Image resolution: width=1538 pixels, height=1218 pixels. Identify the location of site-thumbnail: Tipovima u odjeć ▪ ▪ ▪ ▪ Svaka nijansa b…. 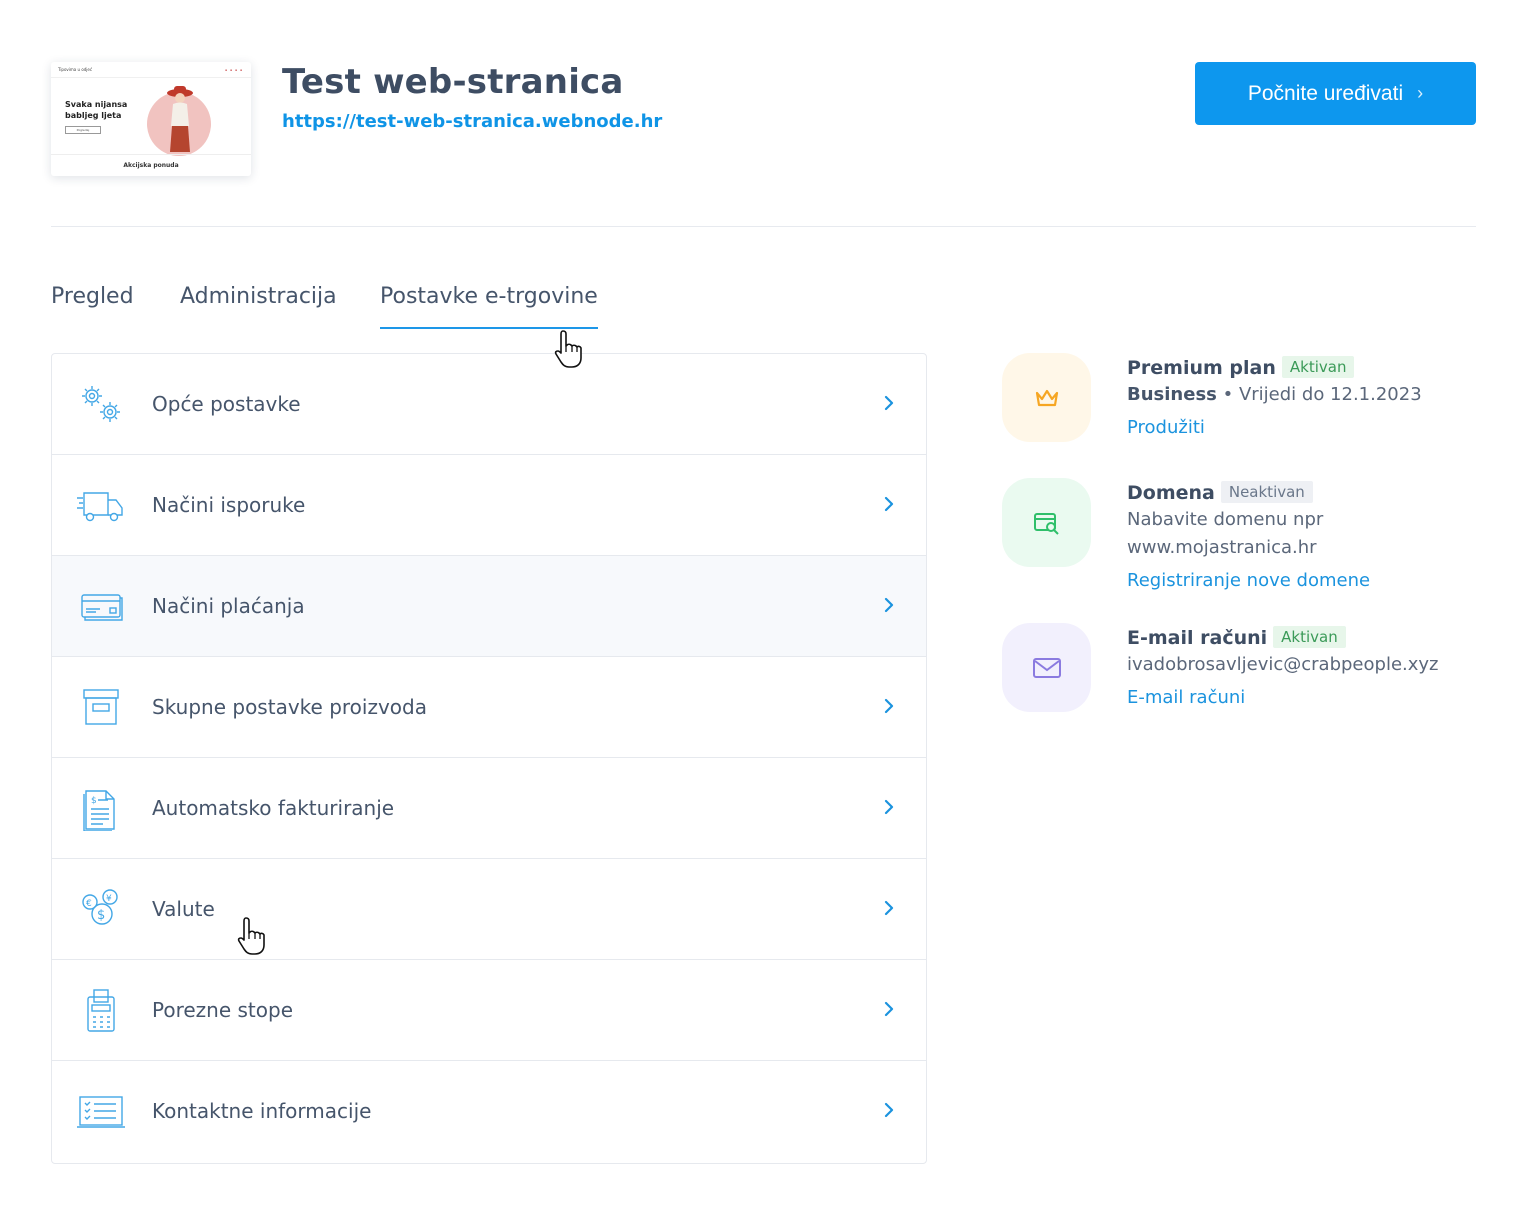
(151, 119).